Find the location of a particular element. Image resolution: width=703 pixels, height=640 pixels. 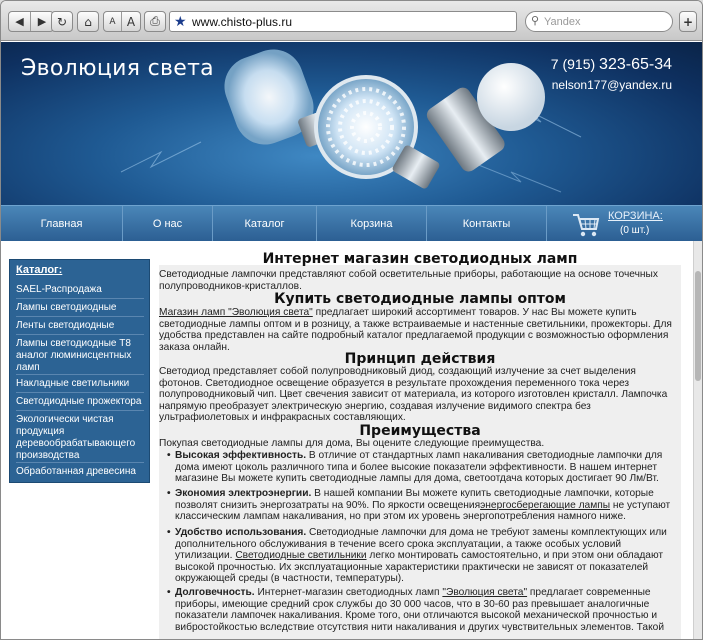

phone-code: 7 (915) is located at coordinates (573, 64).